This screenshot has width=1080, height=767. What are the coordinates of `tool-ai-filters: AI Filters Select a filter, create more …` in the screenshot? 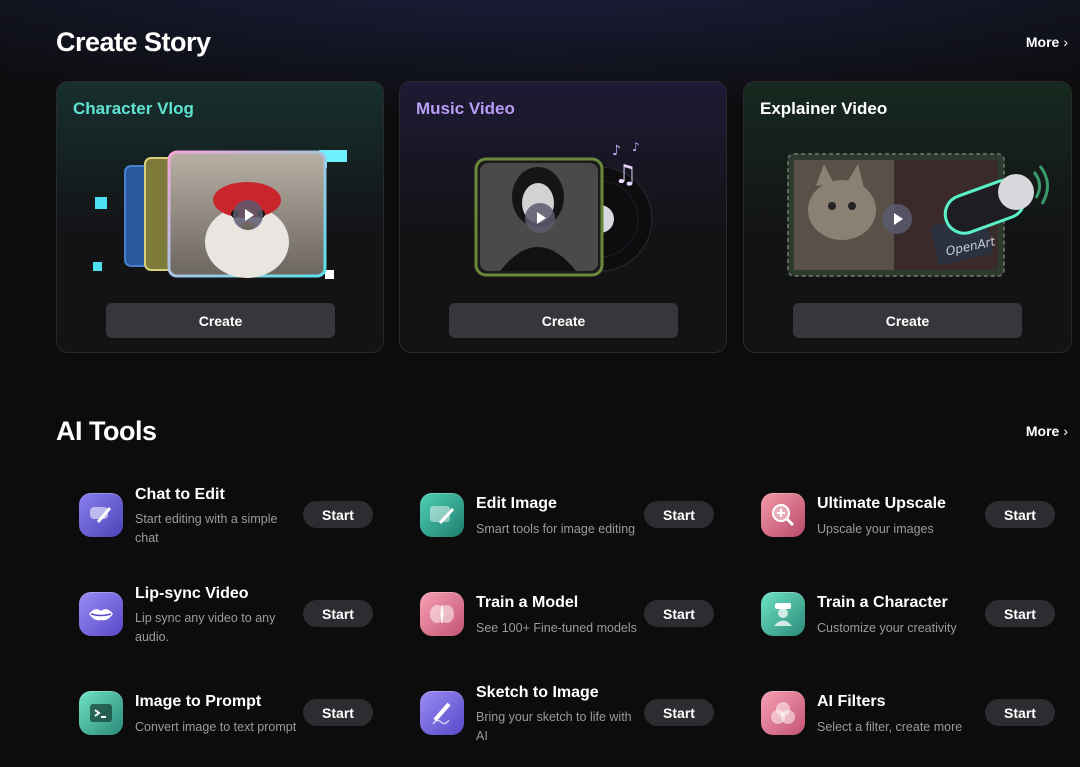 It's located at (911, 721).